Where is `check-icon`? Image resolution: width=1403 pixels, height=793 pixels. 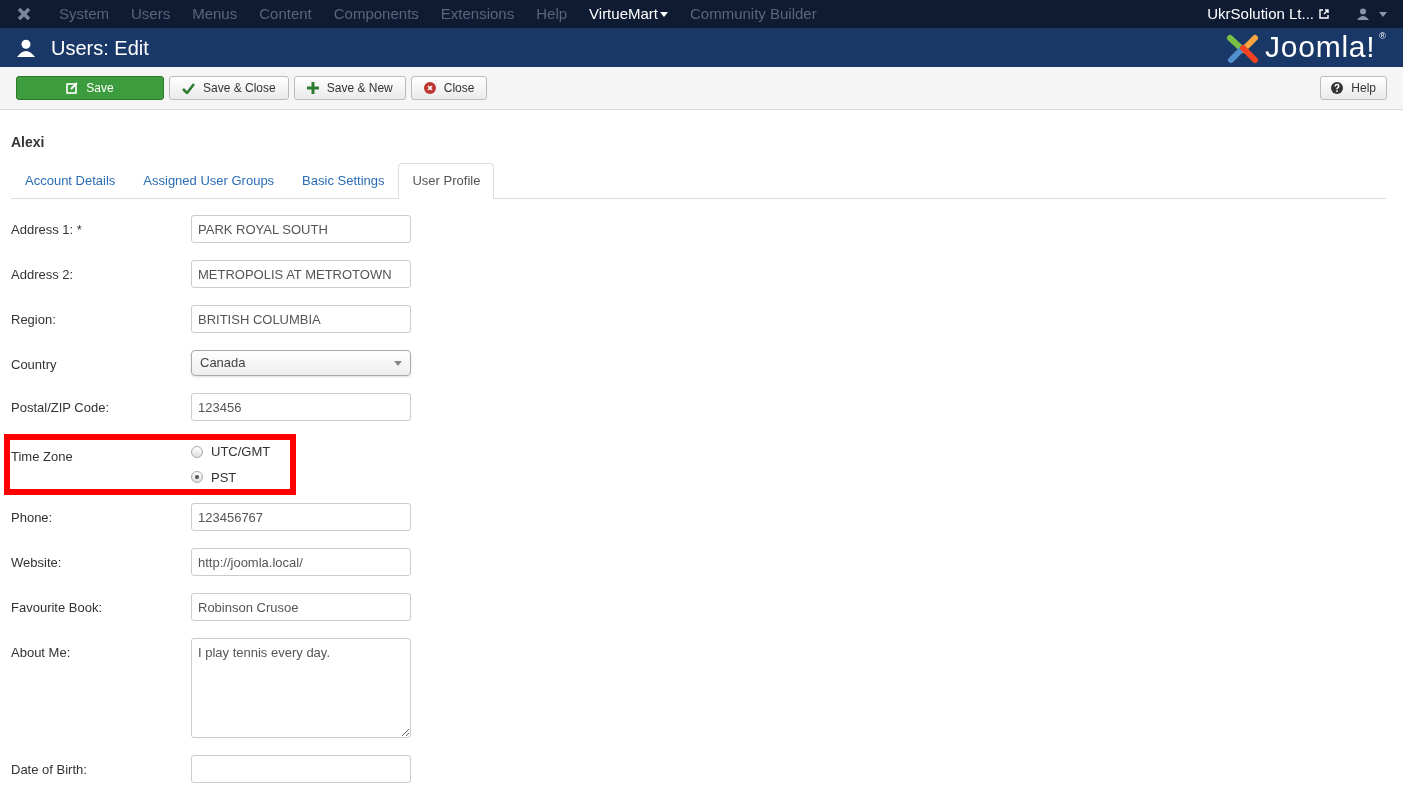
check-icon is located at coordinates (188, 88).